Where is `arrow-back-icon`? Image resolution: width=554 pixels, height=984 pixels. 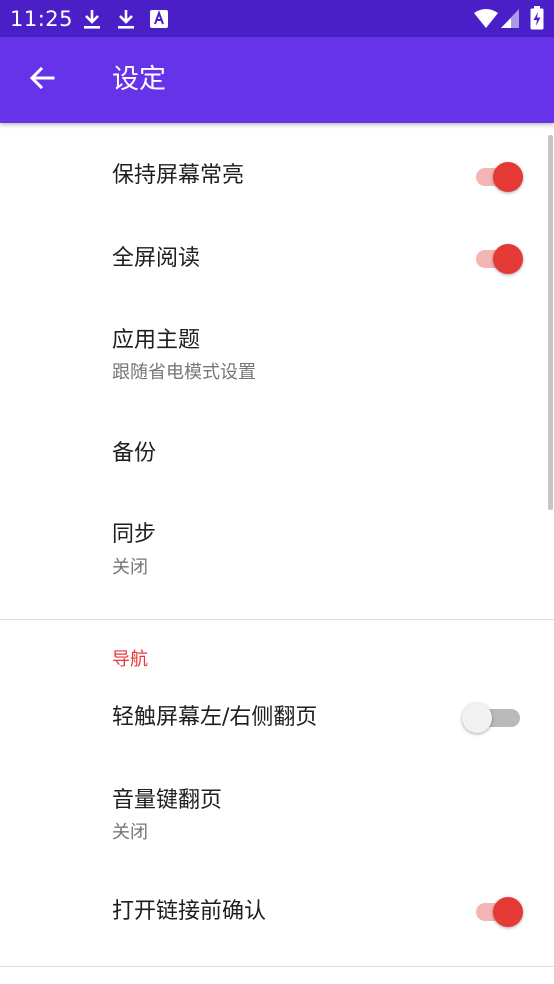
arrow-back-icon is located at coordinates (42, 80).